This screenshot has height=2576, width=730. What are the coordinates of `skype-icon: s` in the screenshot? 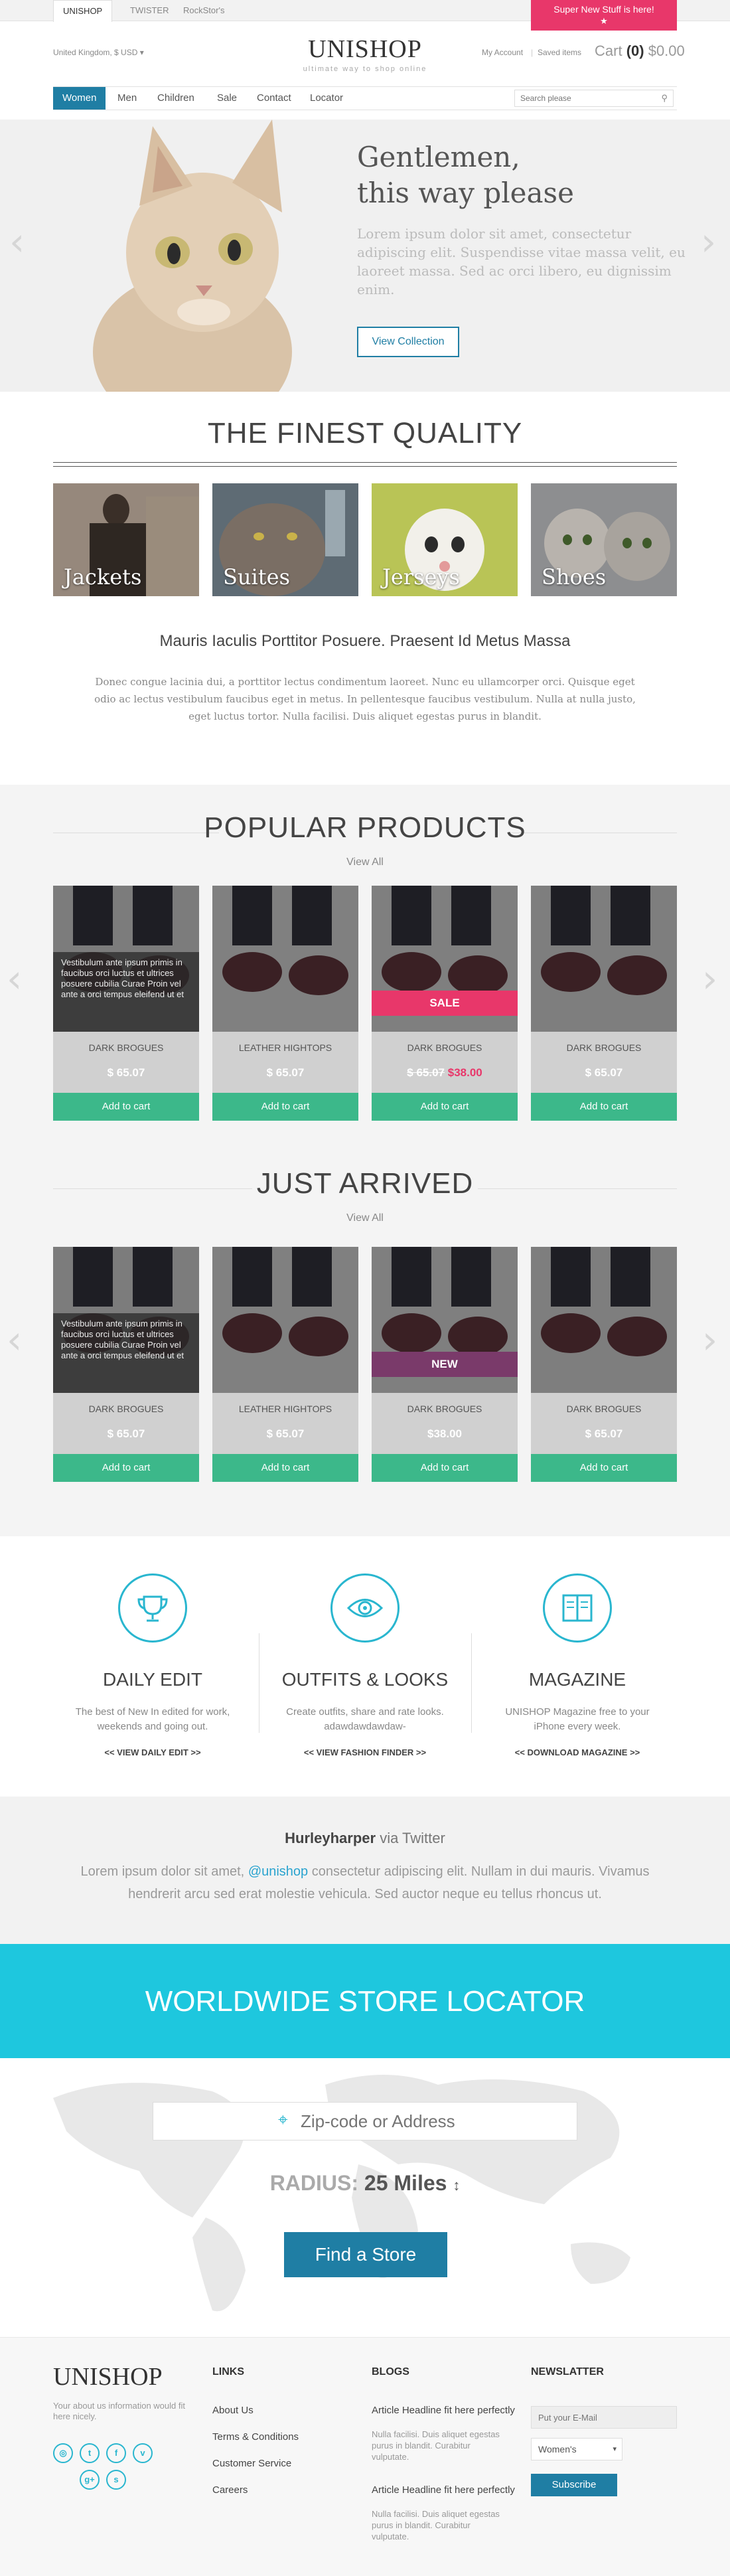 It's located at (116, 2480).